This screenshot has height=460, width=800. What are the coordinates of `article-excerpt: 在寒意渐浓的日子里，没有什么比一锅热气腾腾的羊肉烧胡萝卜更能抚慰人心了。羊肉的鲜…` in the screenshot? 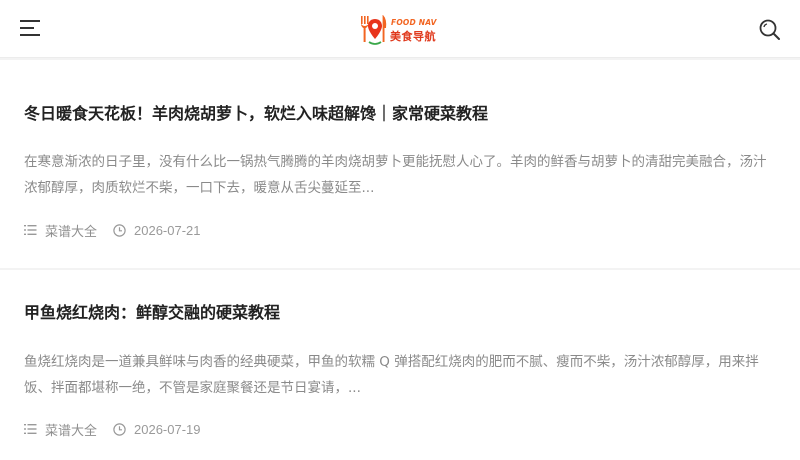 It's located at (395, 175).